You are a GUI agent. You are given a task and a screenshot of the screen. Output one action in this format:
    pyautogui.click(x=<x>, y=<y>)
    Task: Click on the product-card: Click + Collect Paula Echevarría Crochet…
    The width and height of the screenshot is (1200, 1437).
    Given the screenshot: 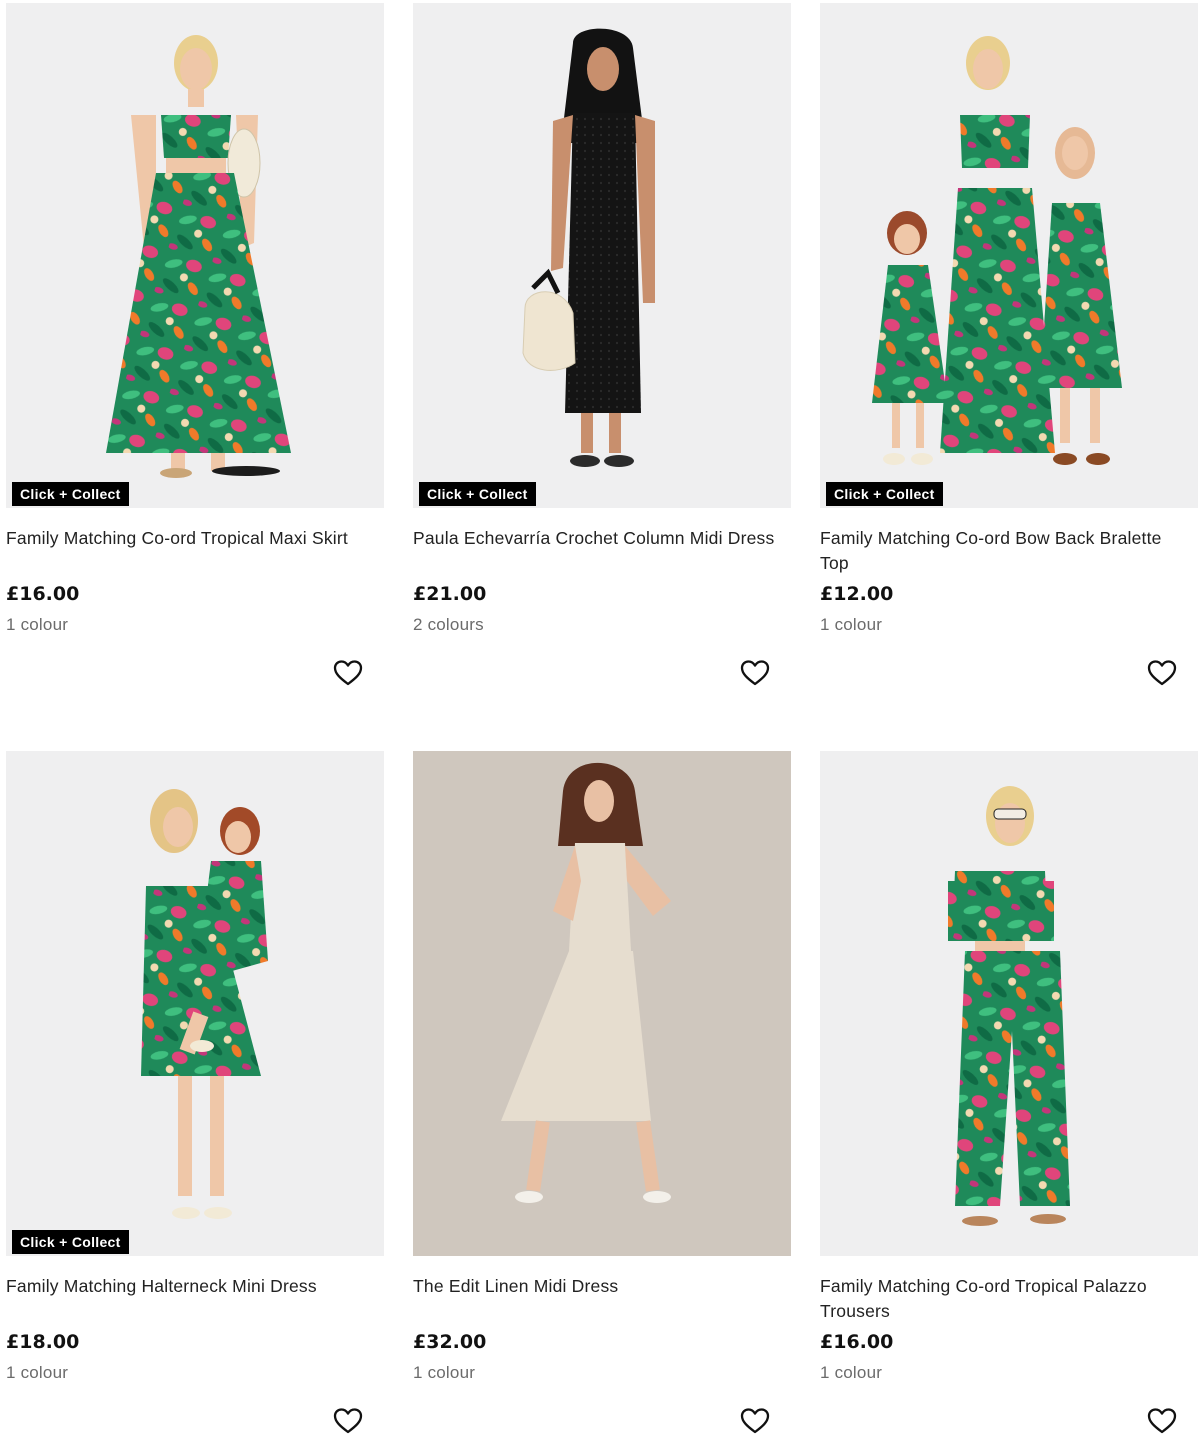 What is the action you would take?
    pyautogui.click(x=602, y=344)
    